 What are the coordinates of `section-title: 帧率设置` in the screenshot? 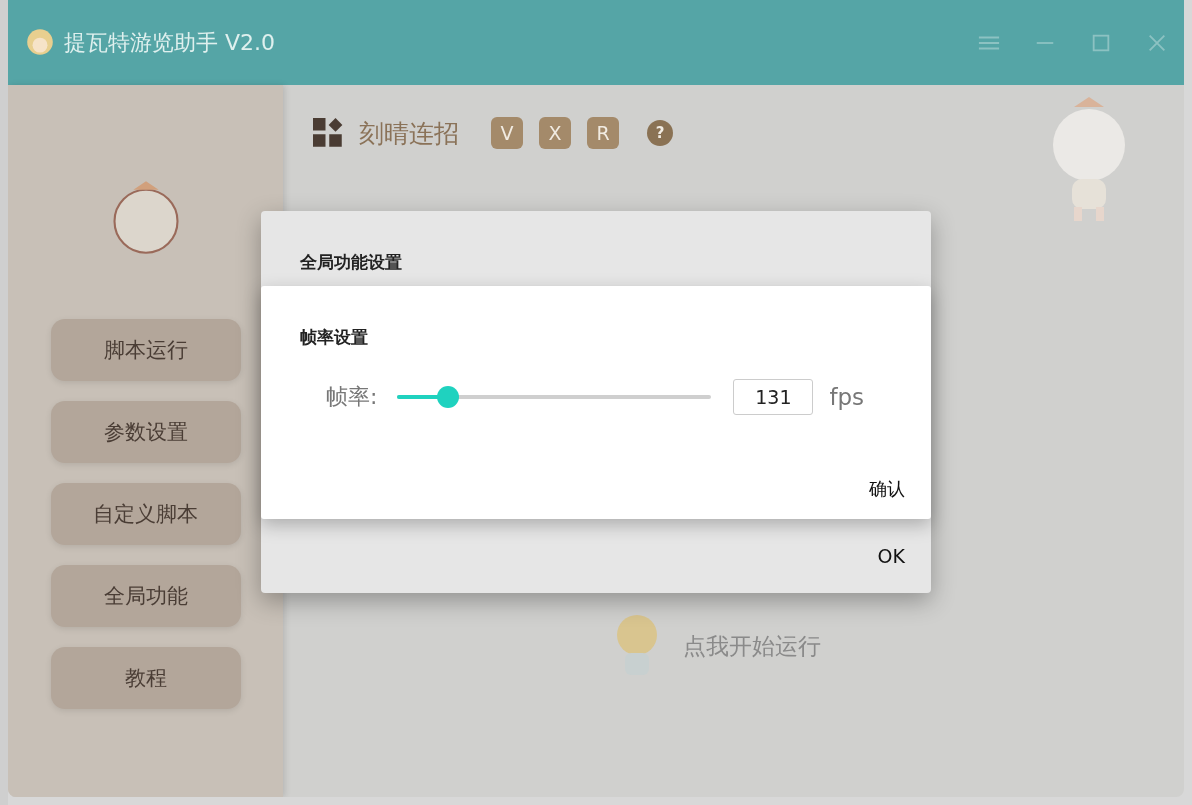 It's located at (334, 337).